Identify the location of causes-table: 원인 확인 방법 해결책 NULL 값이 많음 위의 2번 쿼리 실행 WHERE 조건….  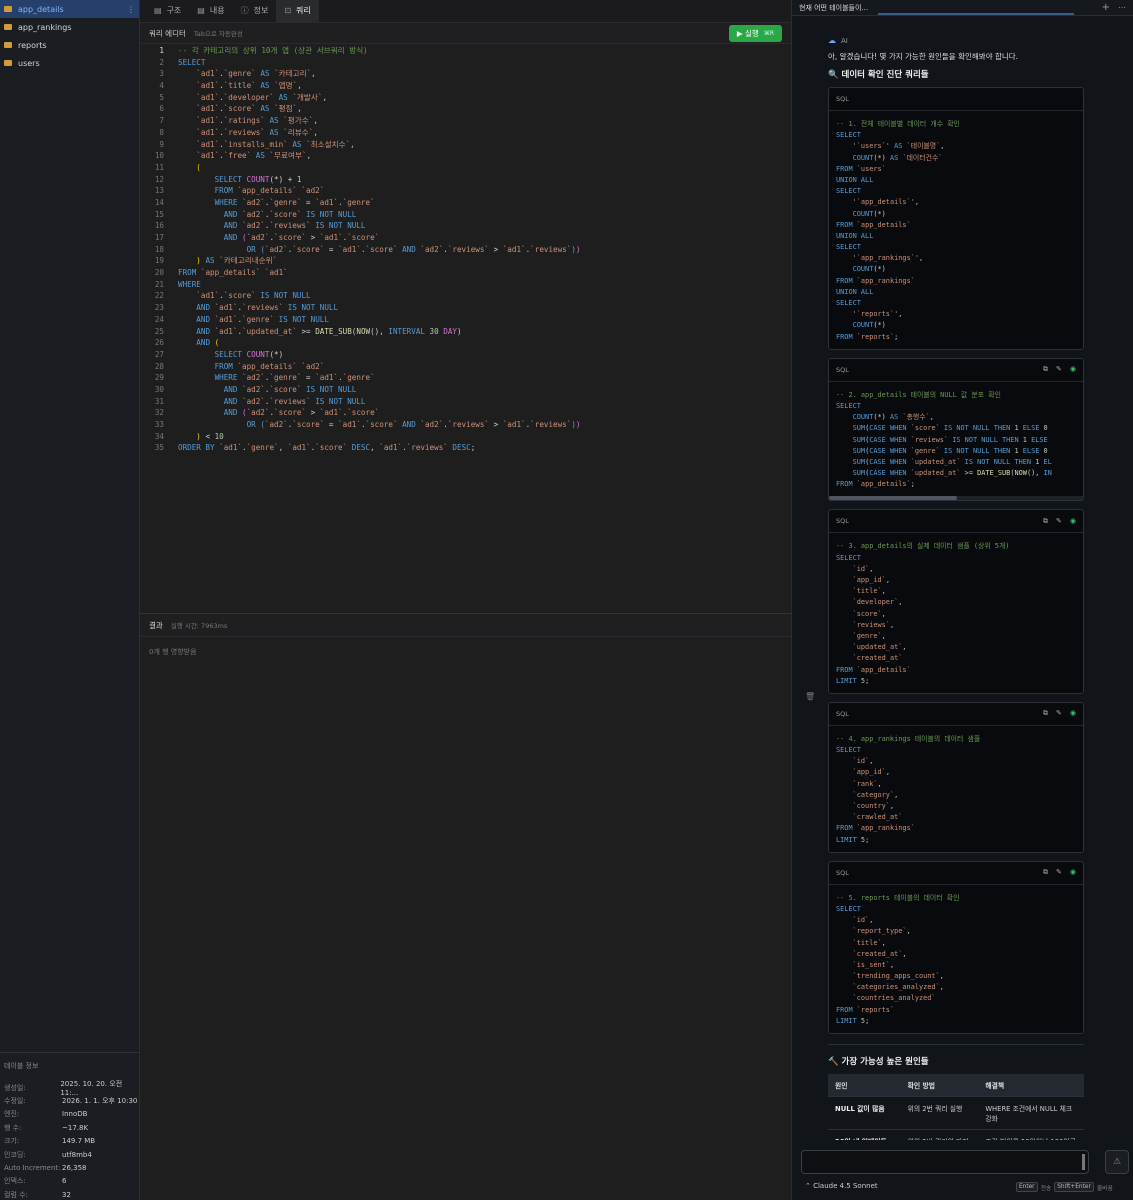
(956, 1107).